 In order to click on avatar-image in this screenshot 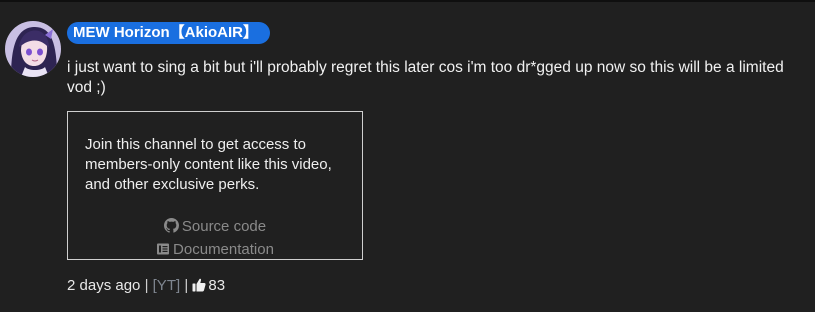, I will do `click(33, 49)`.